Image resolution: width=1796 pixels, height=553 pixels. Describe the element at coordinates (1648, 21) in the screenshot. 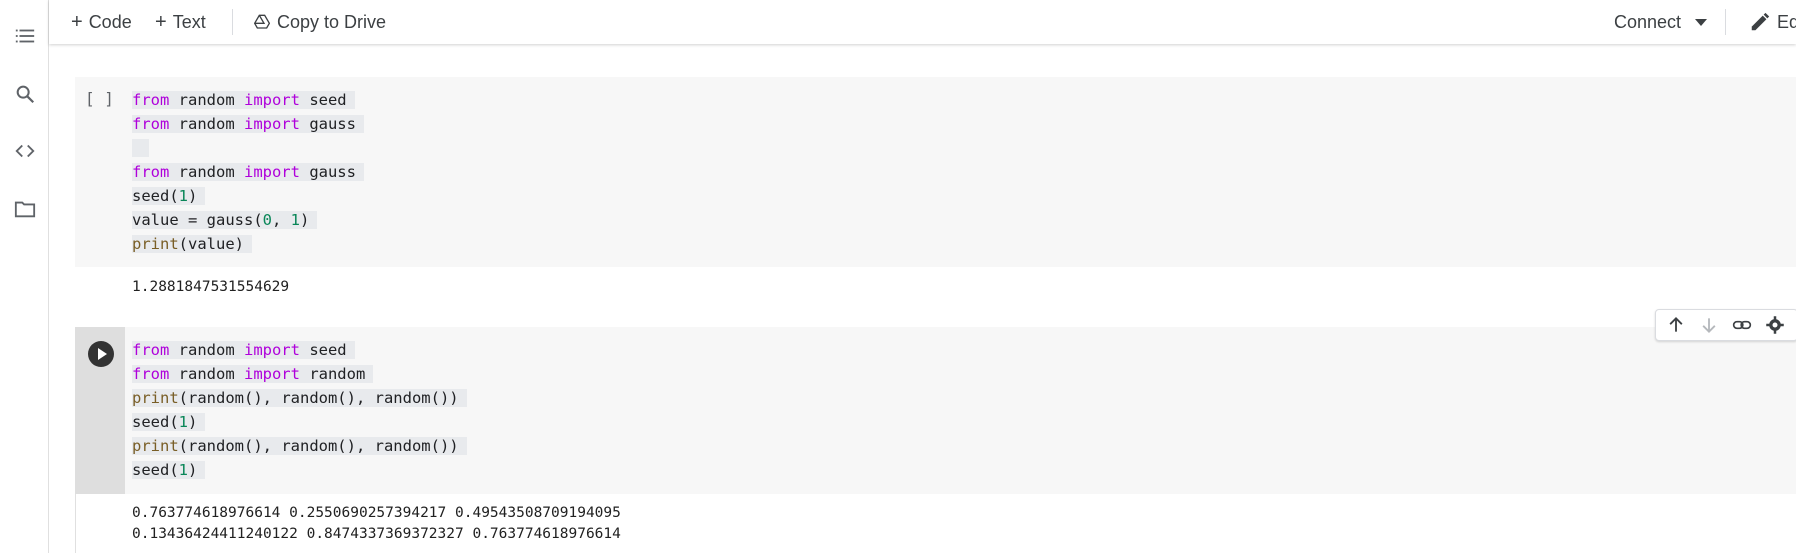

I see `connect-label: Connect` at that location.